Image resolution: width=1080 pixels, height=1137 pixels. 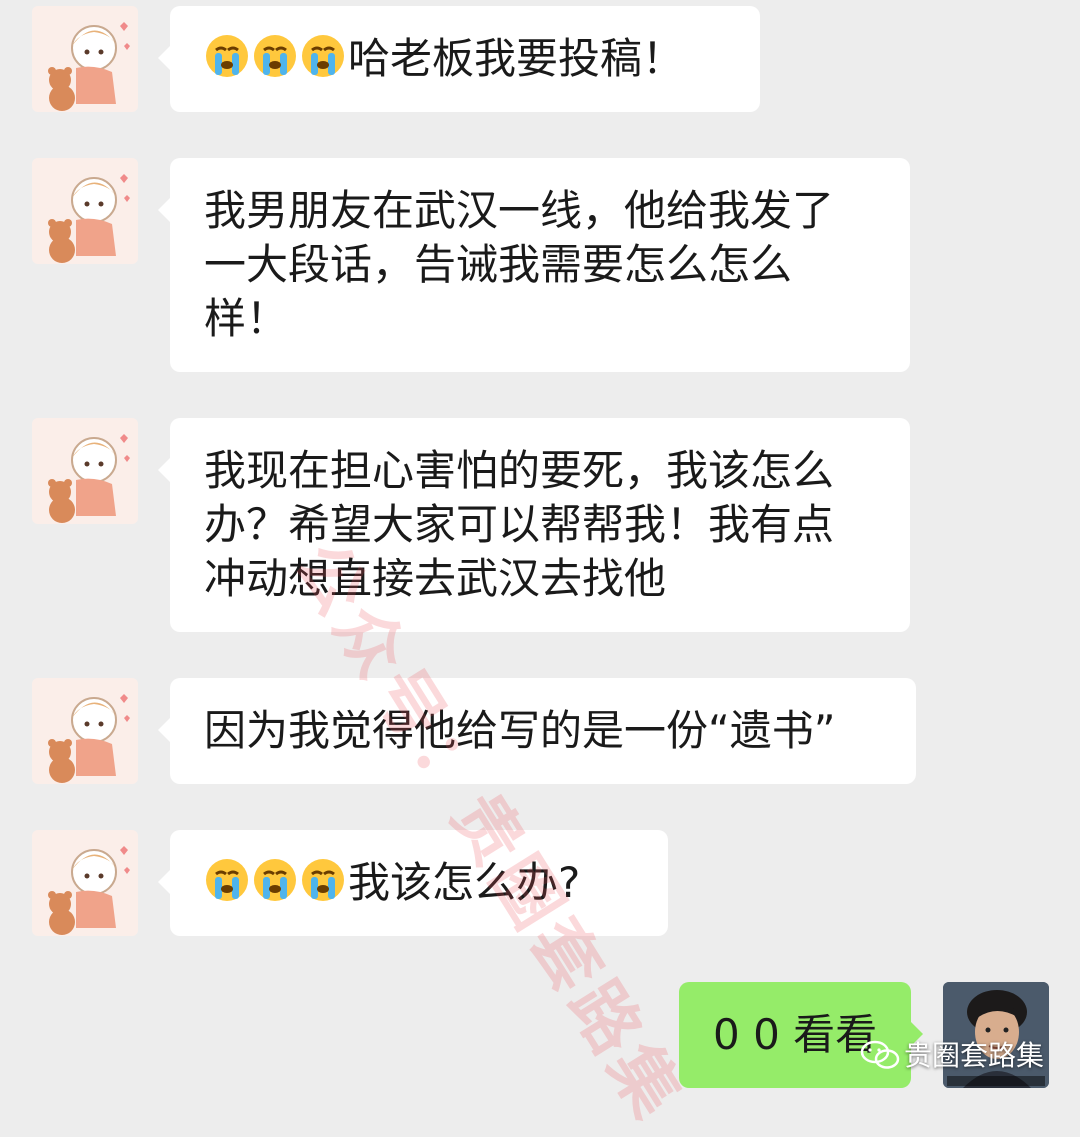 I want to click on brand-label: 贵圈套路集, so click(x=952, y=1054).